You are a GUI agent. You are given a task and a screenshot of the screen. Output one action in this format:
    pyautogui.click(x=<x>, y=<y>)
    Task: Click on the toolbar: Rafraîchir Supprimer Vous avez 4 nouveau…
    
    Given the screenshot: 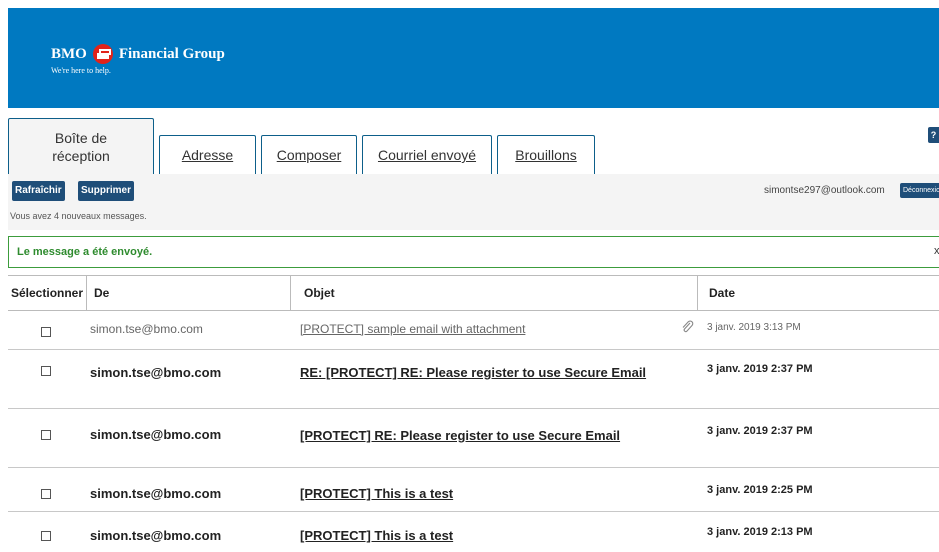 What is the action you would take?
    pyautogui.click(x=473, y=202)
    